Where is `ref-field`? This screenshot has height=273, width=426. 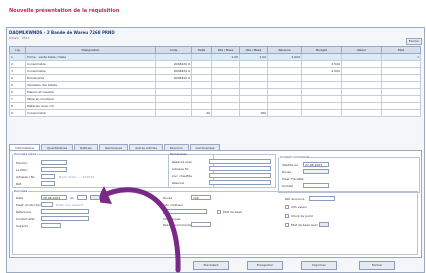
ref-field is located at coordinates (48, 183).